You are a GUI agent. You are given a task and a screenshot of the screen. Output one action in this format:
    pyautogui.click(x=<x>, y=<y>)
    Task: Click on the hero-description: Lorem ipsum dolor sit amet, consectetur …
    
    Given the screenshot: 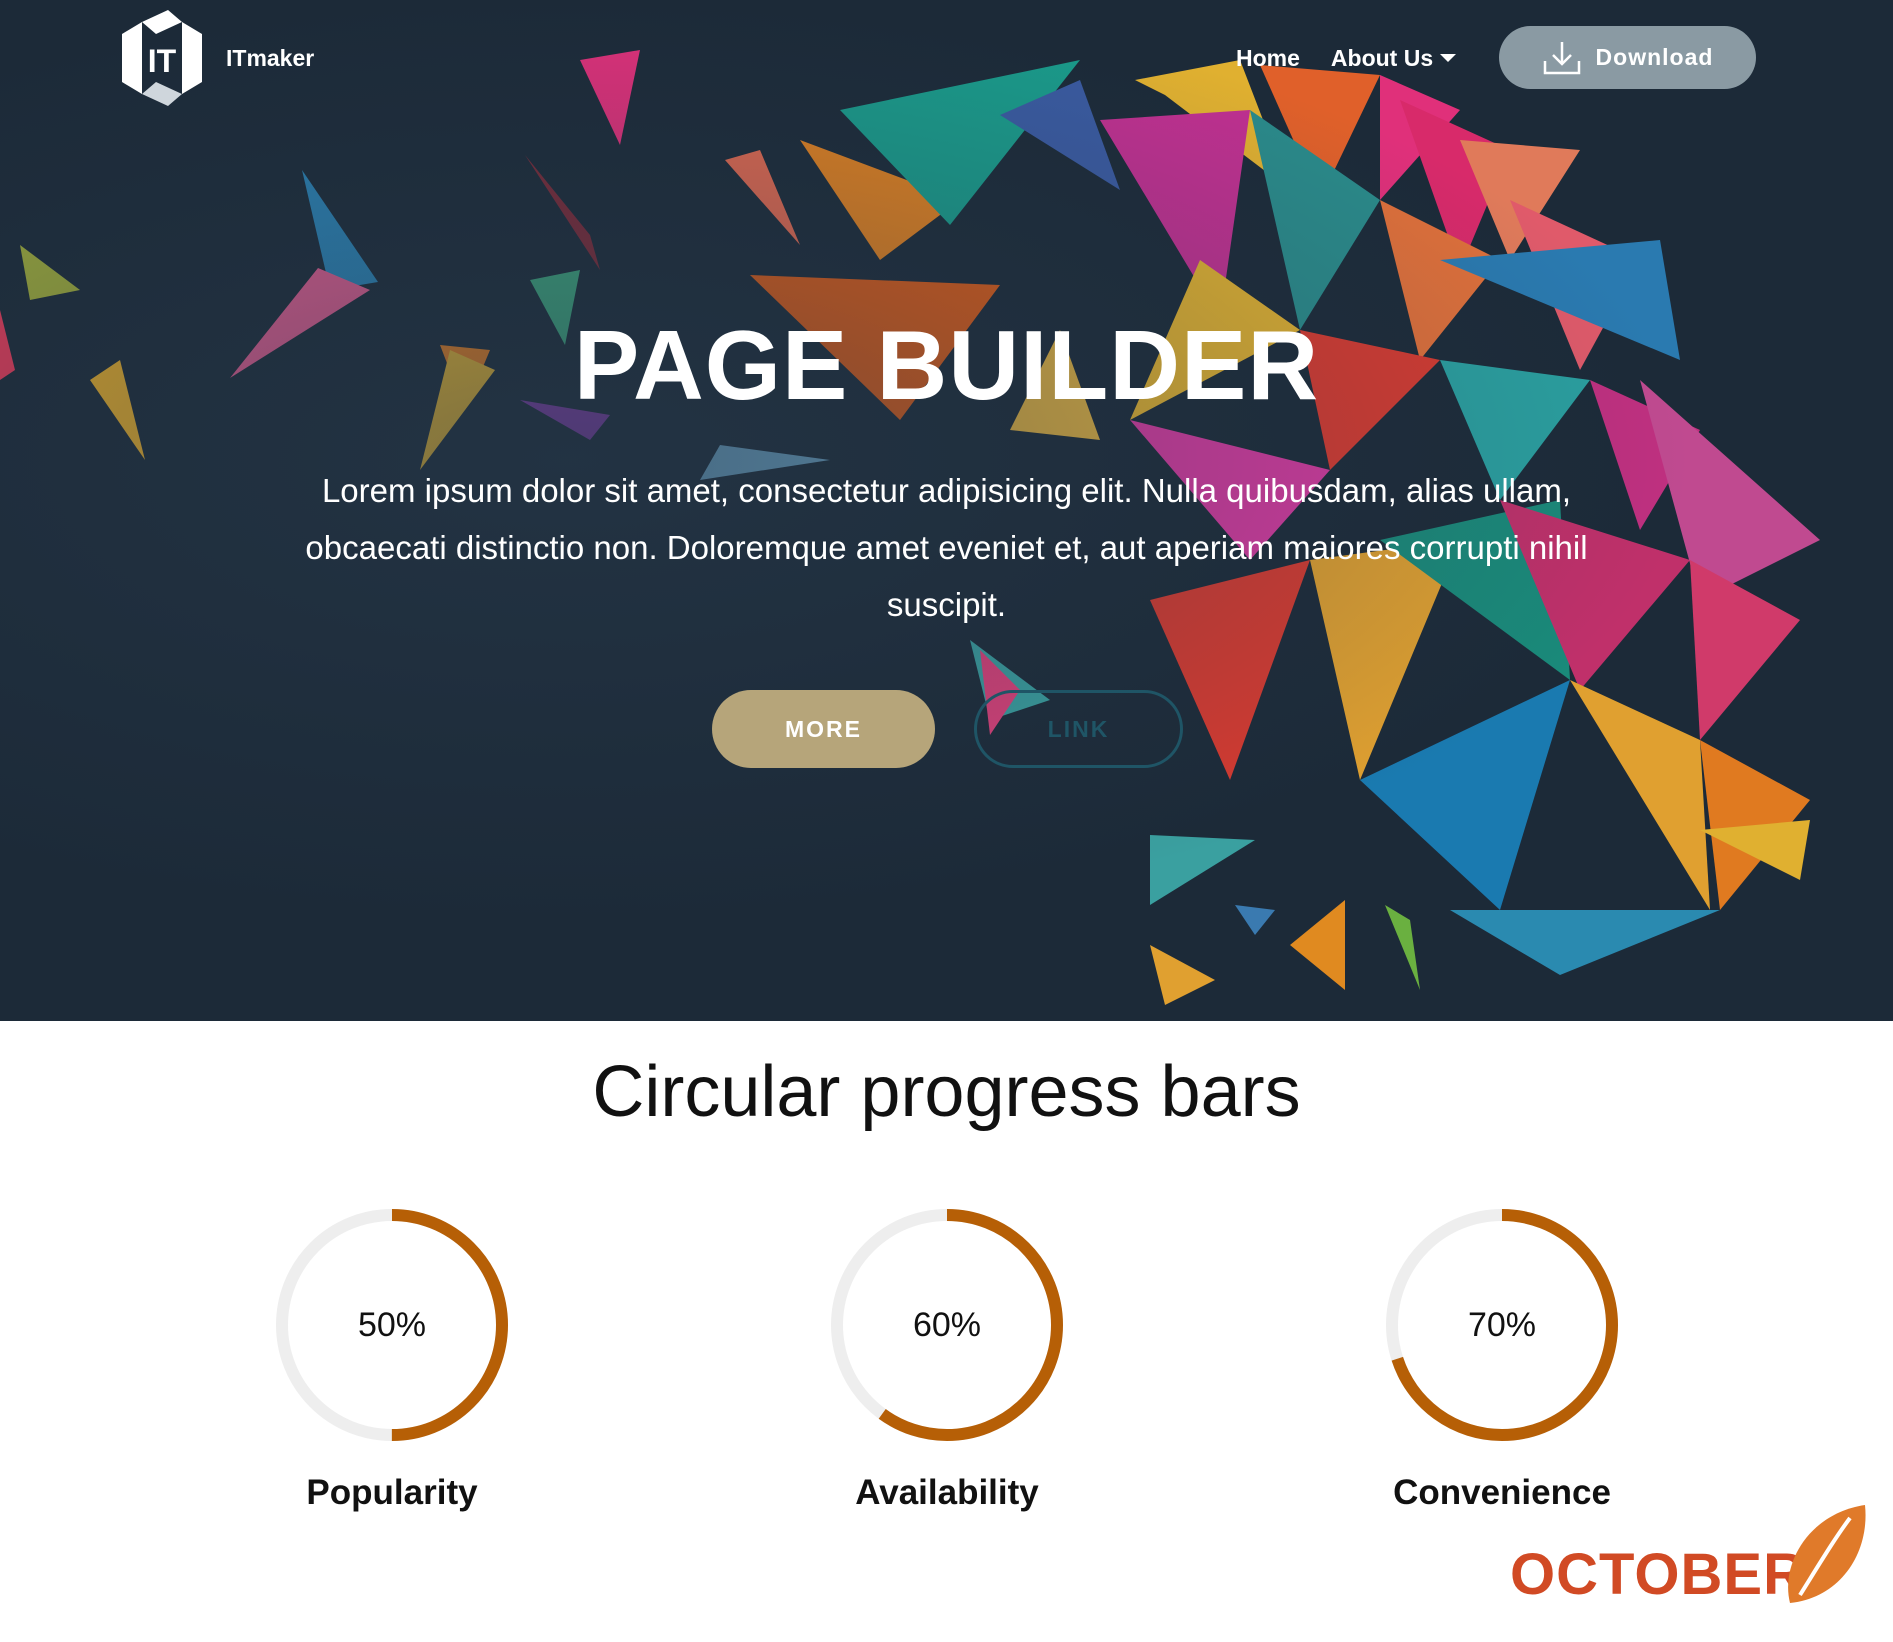 What is the action you would take?
    pyautogui.click(x=946, y=547)
    